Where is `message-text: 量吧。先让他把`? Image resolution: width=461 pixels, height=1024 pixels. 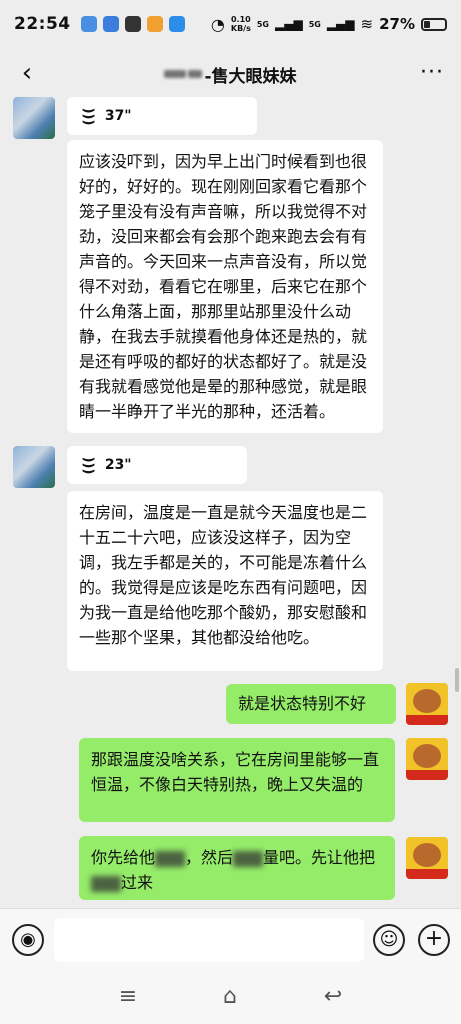
message-text: 量吧。先让他把 is located at coordinates (319, 857).